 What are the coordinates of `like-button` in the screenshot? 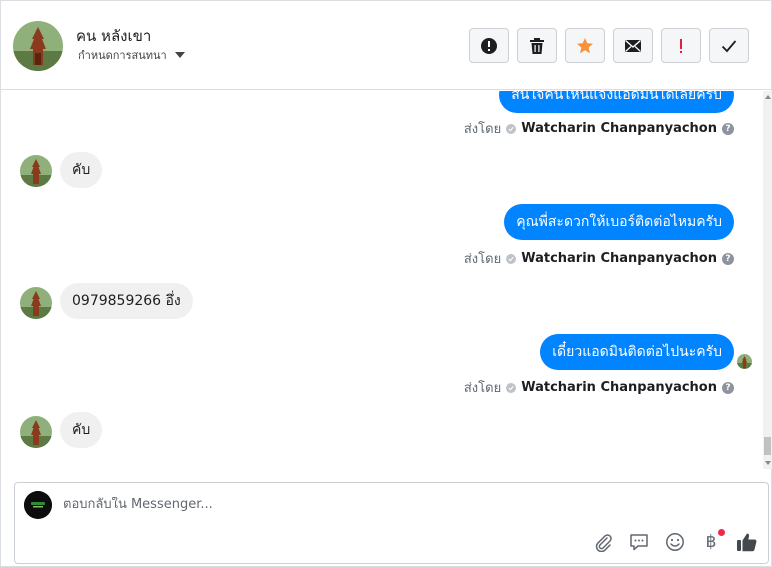 It's located at (747, 542).